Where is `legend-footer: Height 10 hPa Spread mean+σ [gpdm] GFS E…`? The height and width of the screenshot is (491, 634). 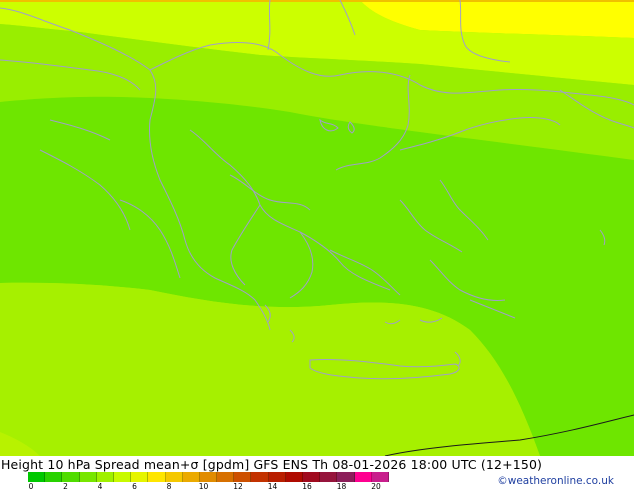 legend-footer: Height 10 hPa Spread mean+σ [gpdm] GFS E… is located at coordinates (317, 473).